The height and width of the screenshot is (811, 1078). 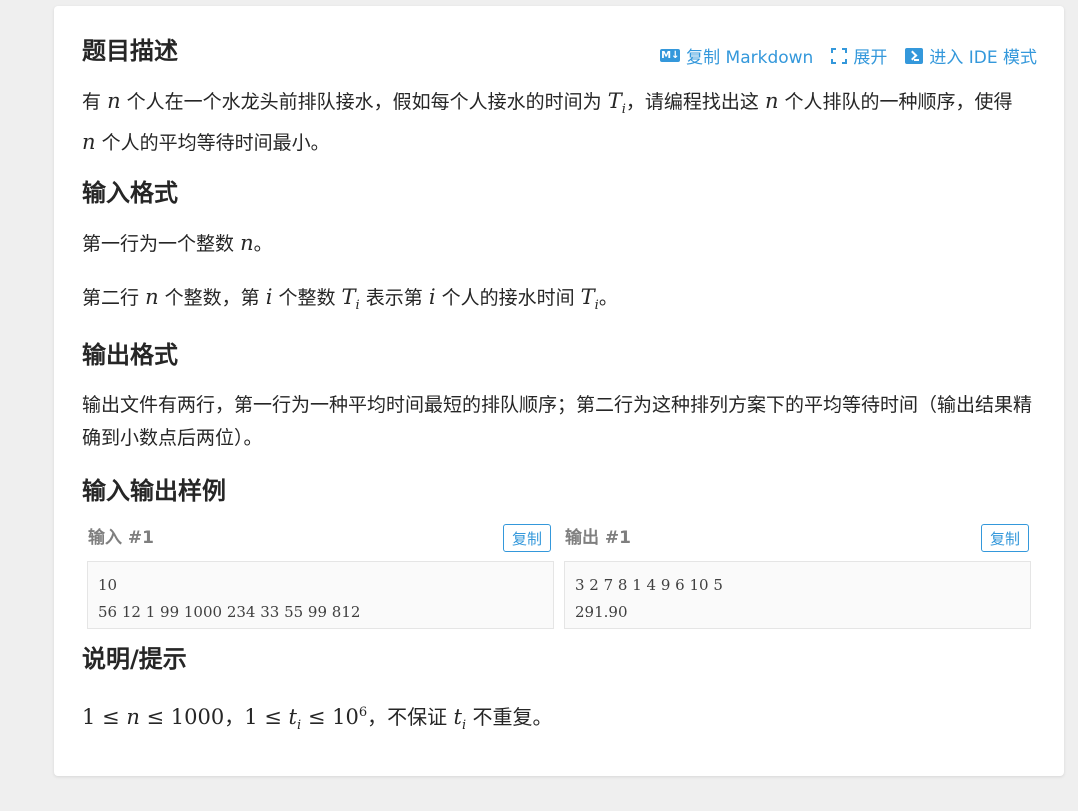 What do you see at coordinates (1005, 538) in the screenshot?
I see `copy-output-button: 复制` at bounding box center [1005, 538].